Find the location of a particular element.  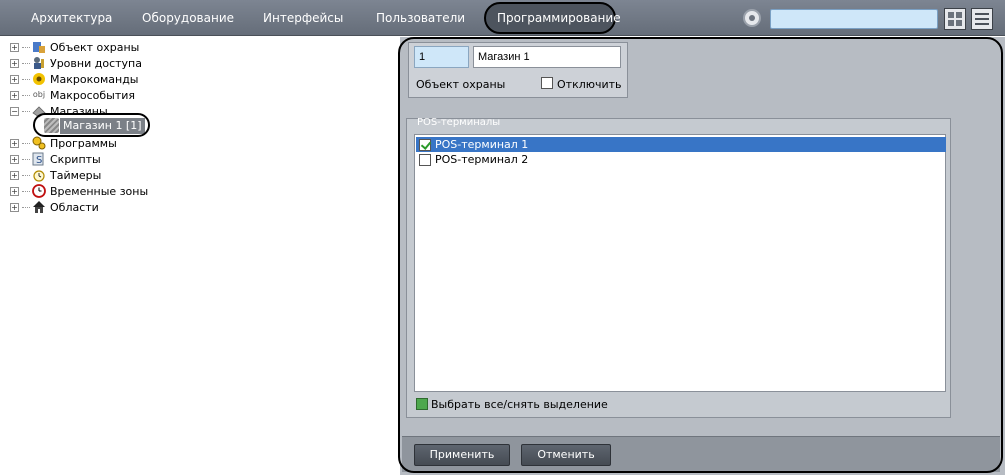

tree-item-macroevents: + obj Макрособытия is located at coordinates (72, 95).